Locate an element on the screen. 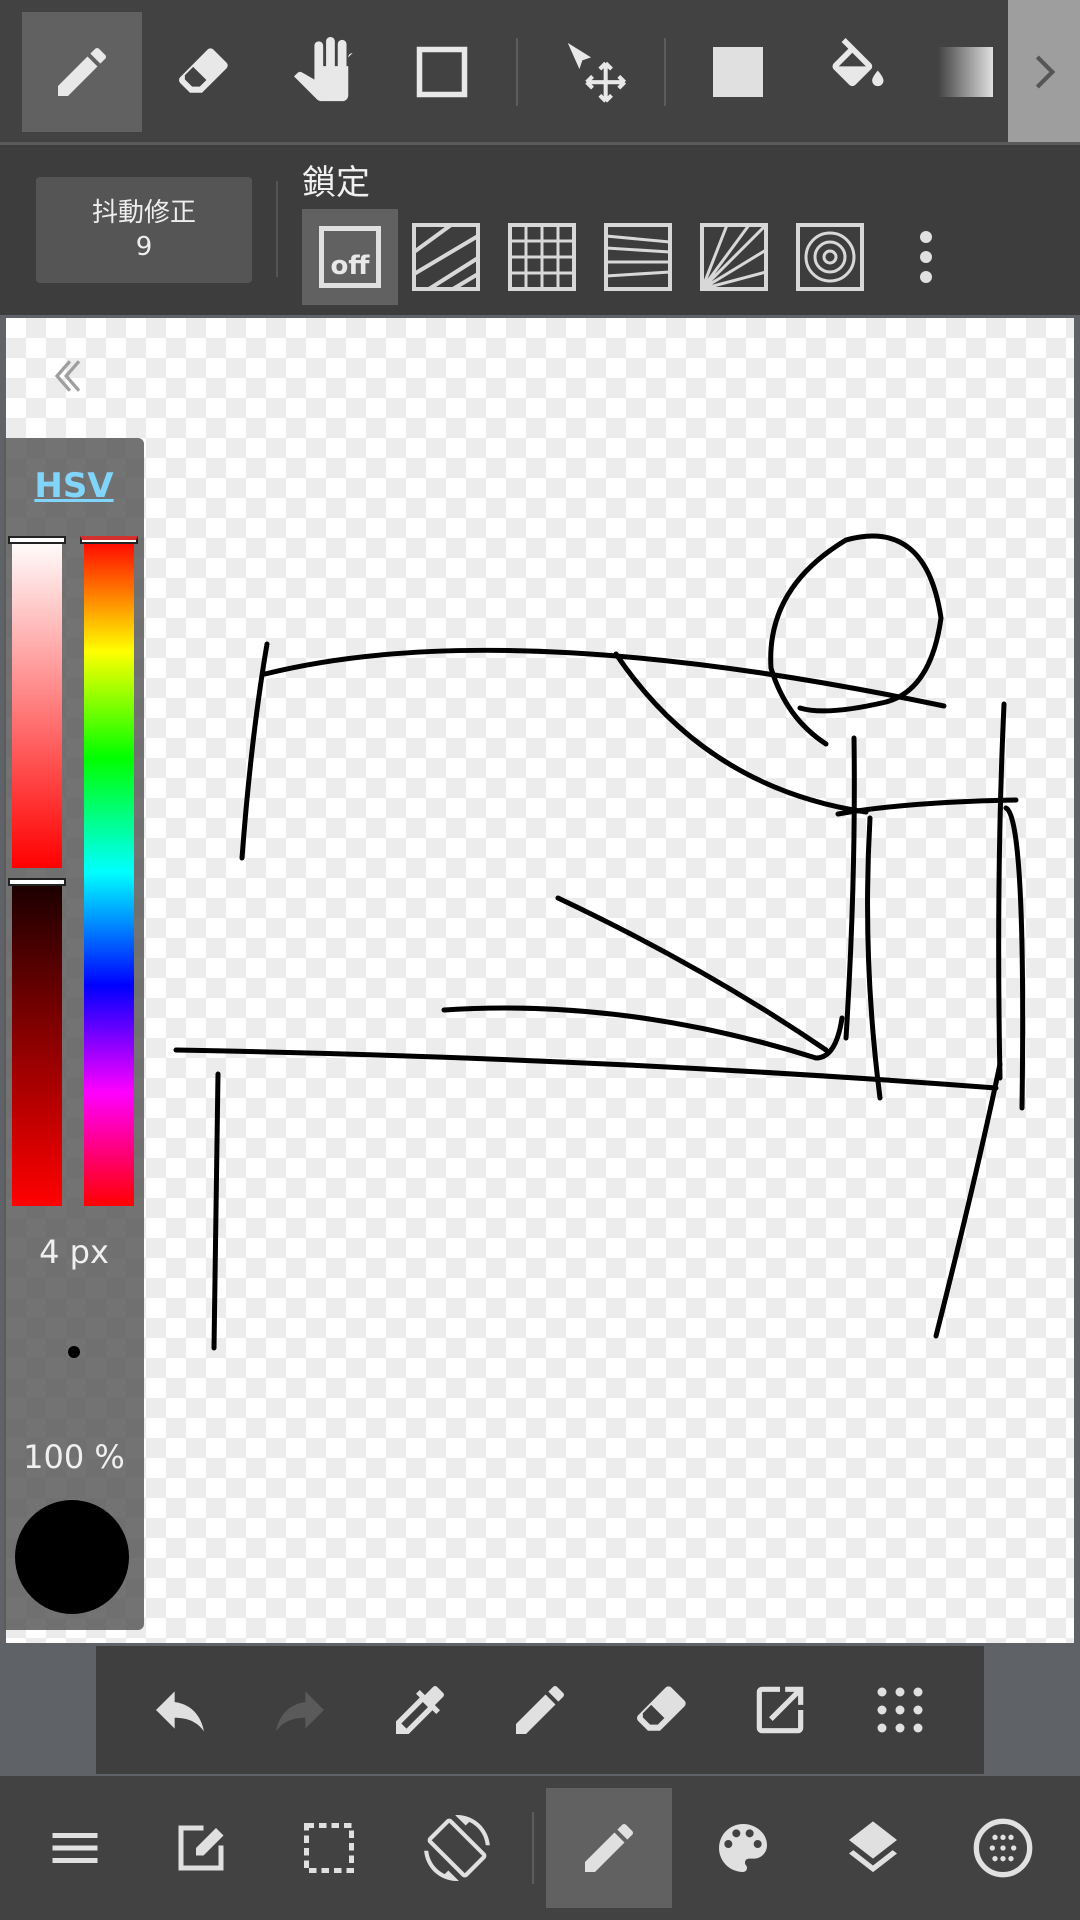  main-menu-button is located at coordinates (75, 1848).